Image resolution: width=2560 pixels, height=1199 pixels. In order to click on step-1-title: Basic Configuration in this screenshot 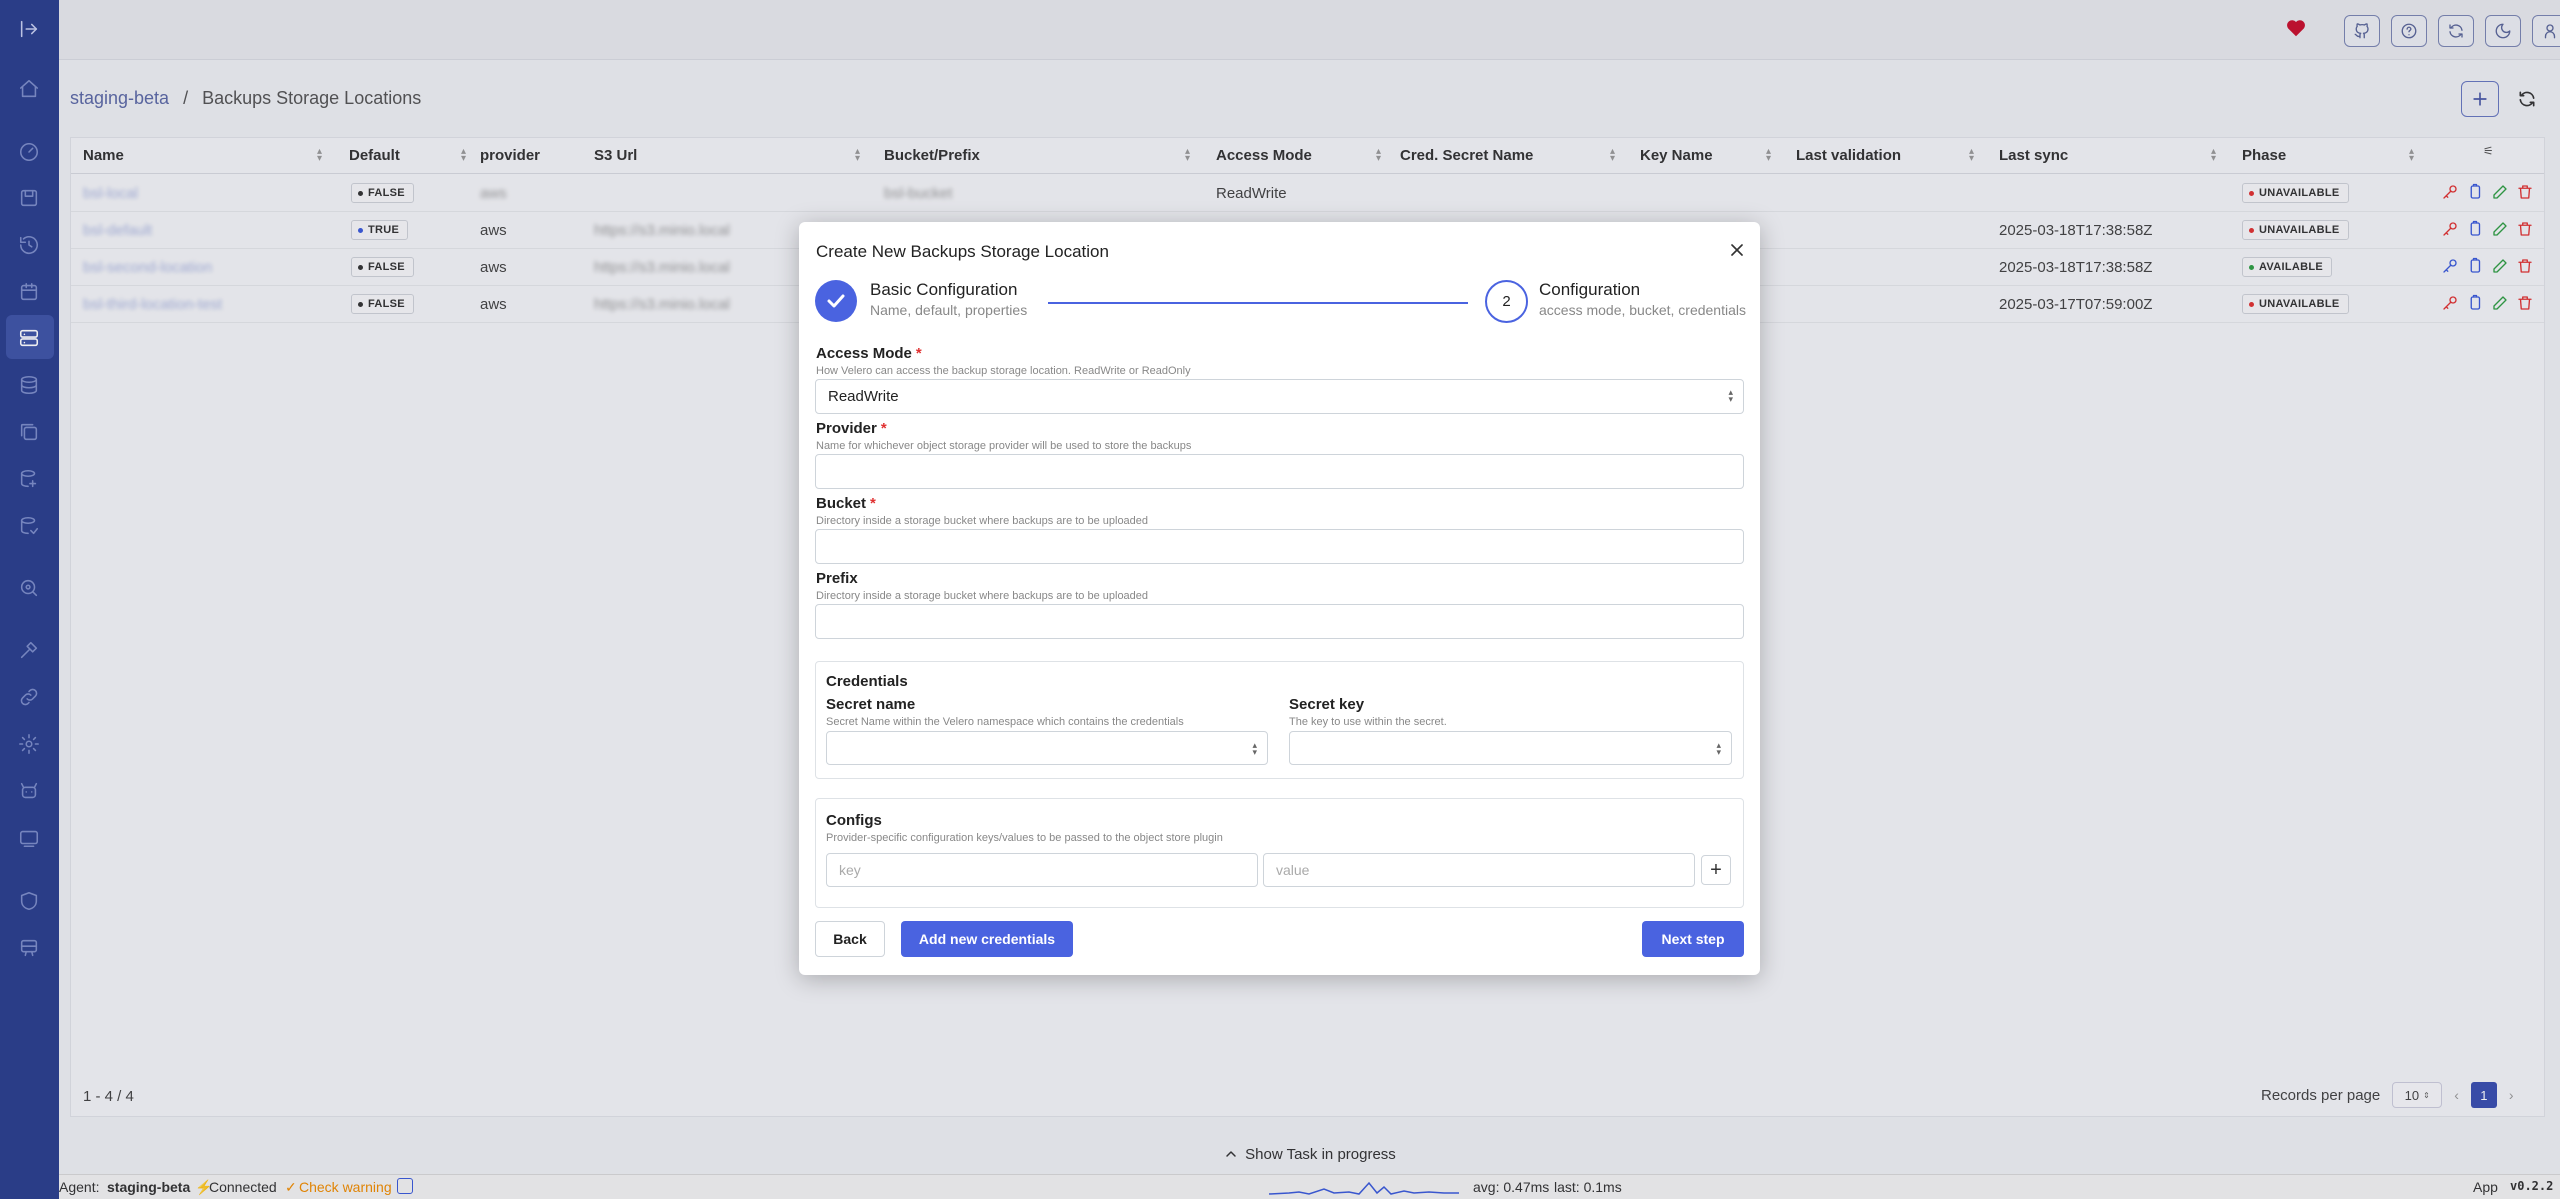, I will do `click(944, 289)`.